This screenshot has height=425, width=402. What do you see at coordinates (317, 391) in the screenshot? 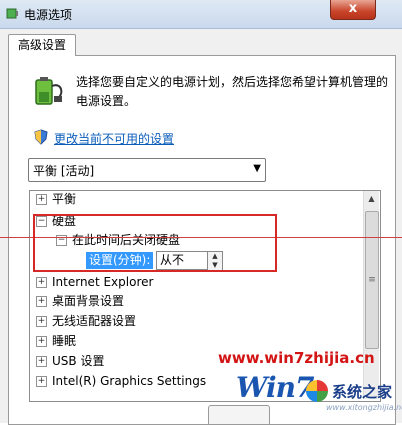
I see `windows-logo-icon` at bounding box center [317, 391].